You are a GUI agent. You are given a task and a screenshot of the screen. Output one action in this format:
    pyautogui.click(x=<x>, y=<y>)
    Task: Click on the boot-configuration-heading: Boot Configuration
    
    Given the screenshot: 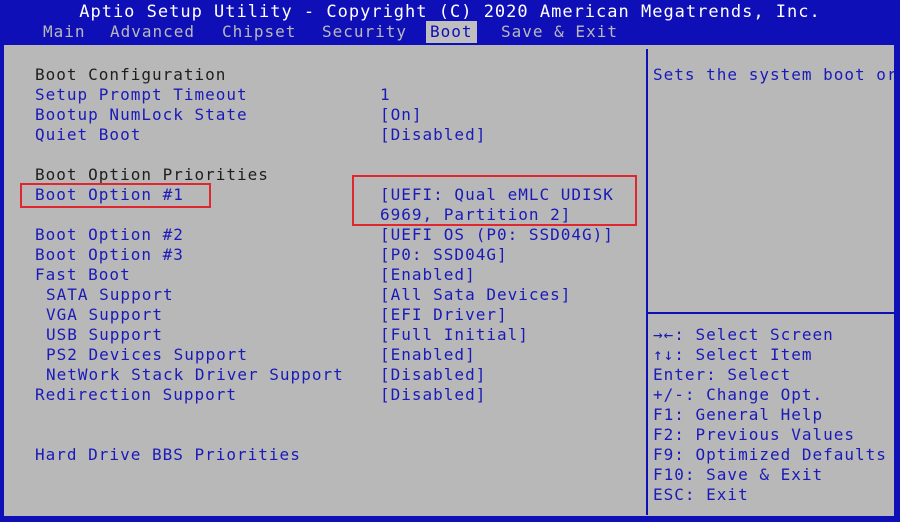 What is the action you would take?
    pyautogui.click(x=131, y=74)
    